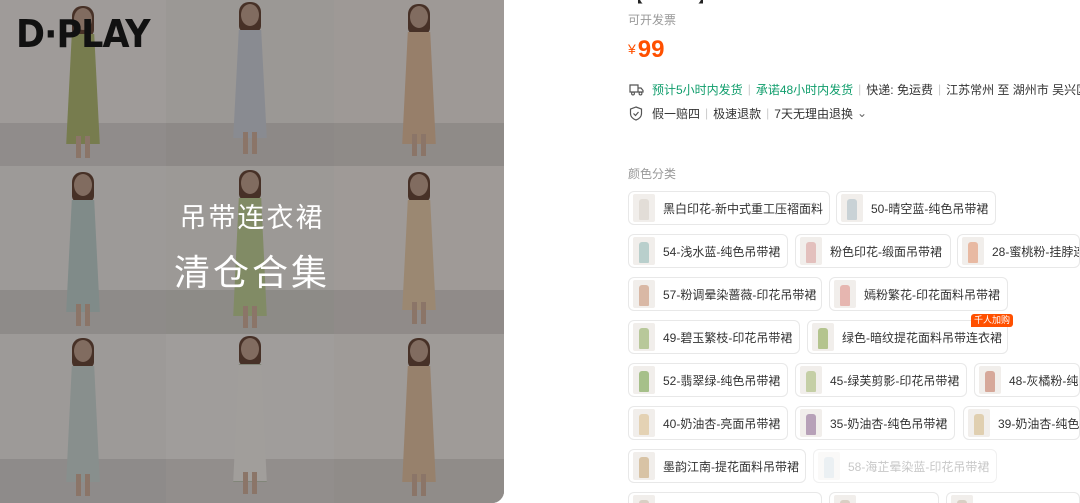 The image size is (1080, 503). I want to click on sku-option-label: 40-奶油杏-亮面吊带裙, so click(722, 423).